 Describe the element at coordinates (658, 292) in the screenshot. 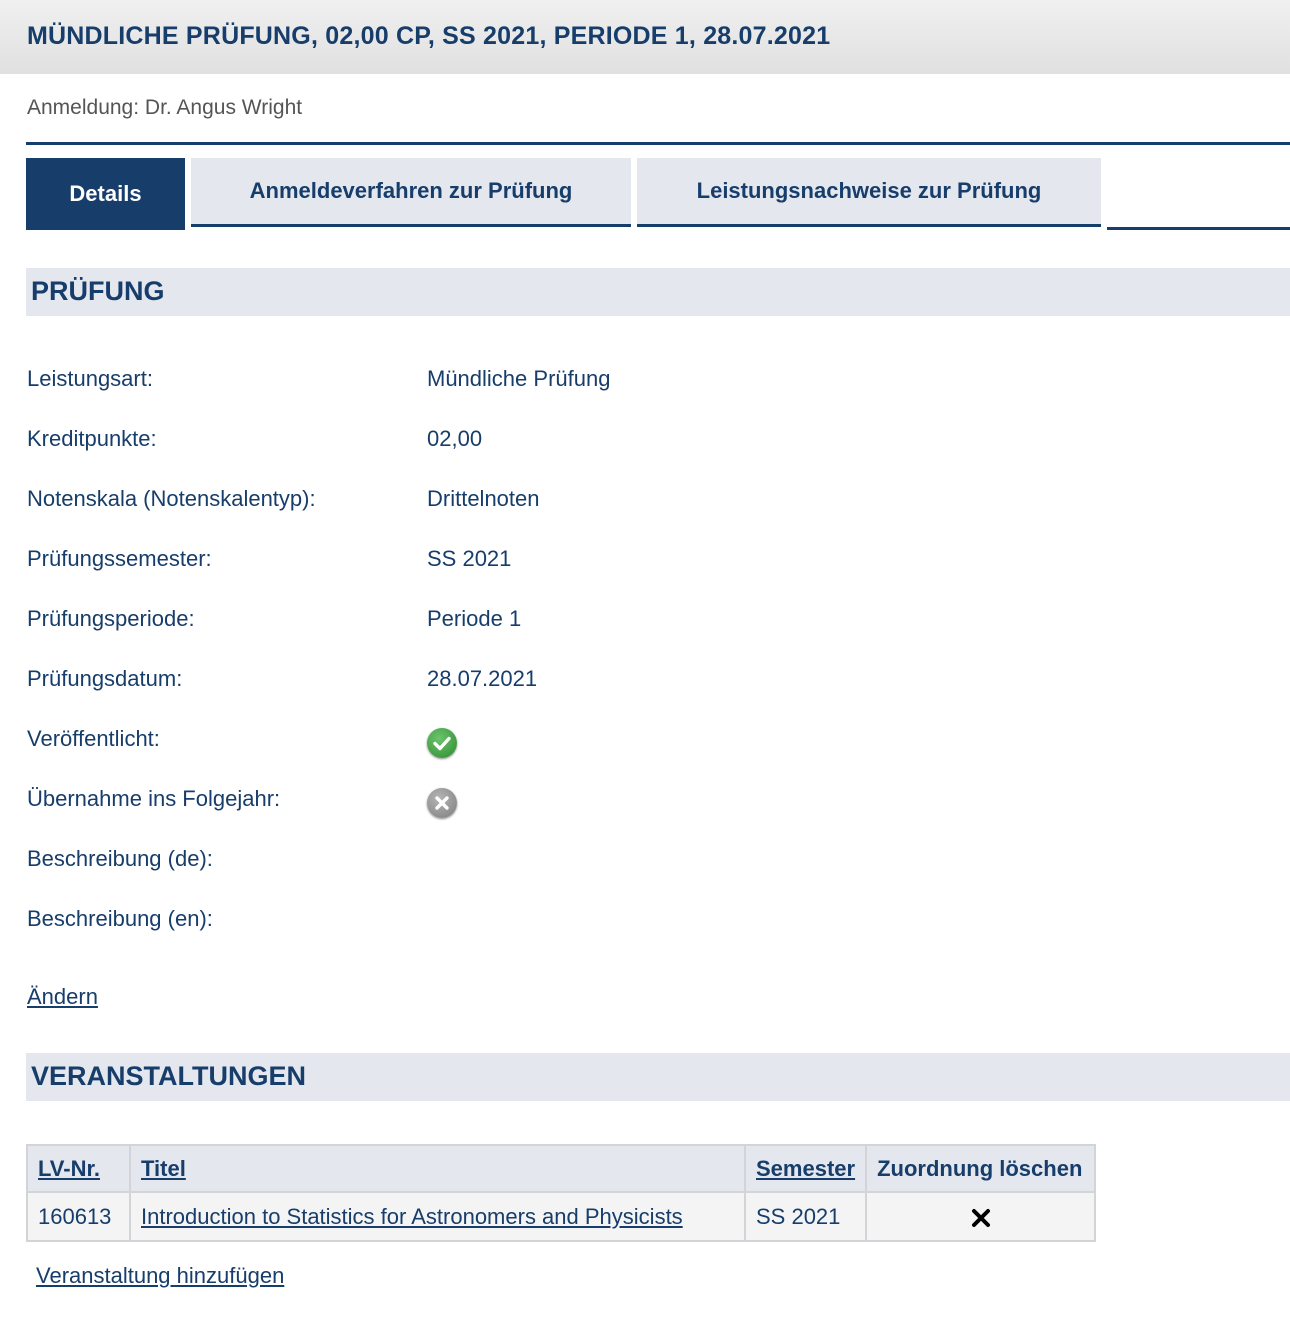

I see `exam-section-header: PRÜFUNG` at that location.